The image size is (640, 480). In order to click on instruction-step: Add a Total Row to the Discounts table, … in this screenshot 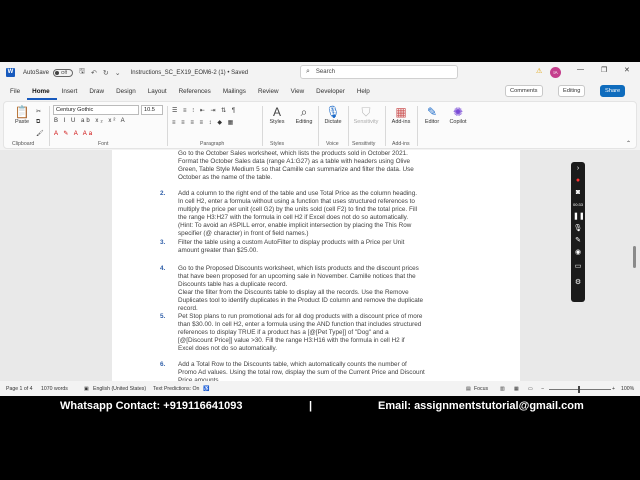, I will do `click(328, 371)`.